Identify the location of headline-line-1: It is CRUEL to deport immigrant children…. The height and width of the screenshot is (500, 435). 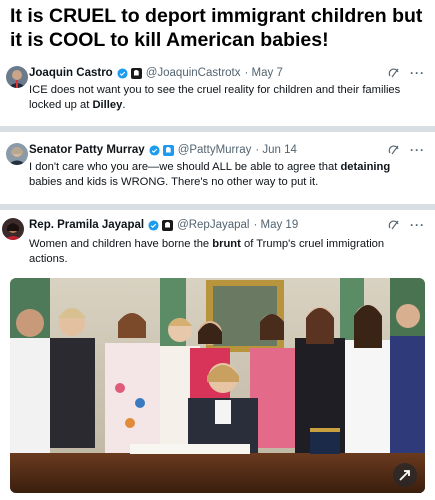
(216, 16).